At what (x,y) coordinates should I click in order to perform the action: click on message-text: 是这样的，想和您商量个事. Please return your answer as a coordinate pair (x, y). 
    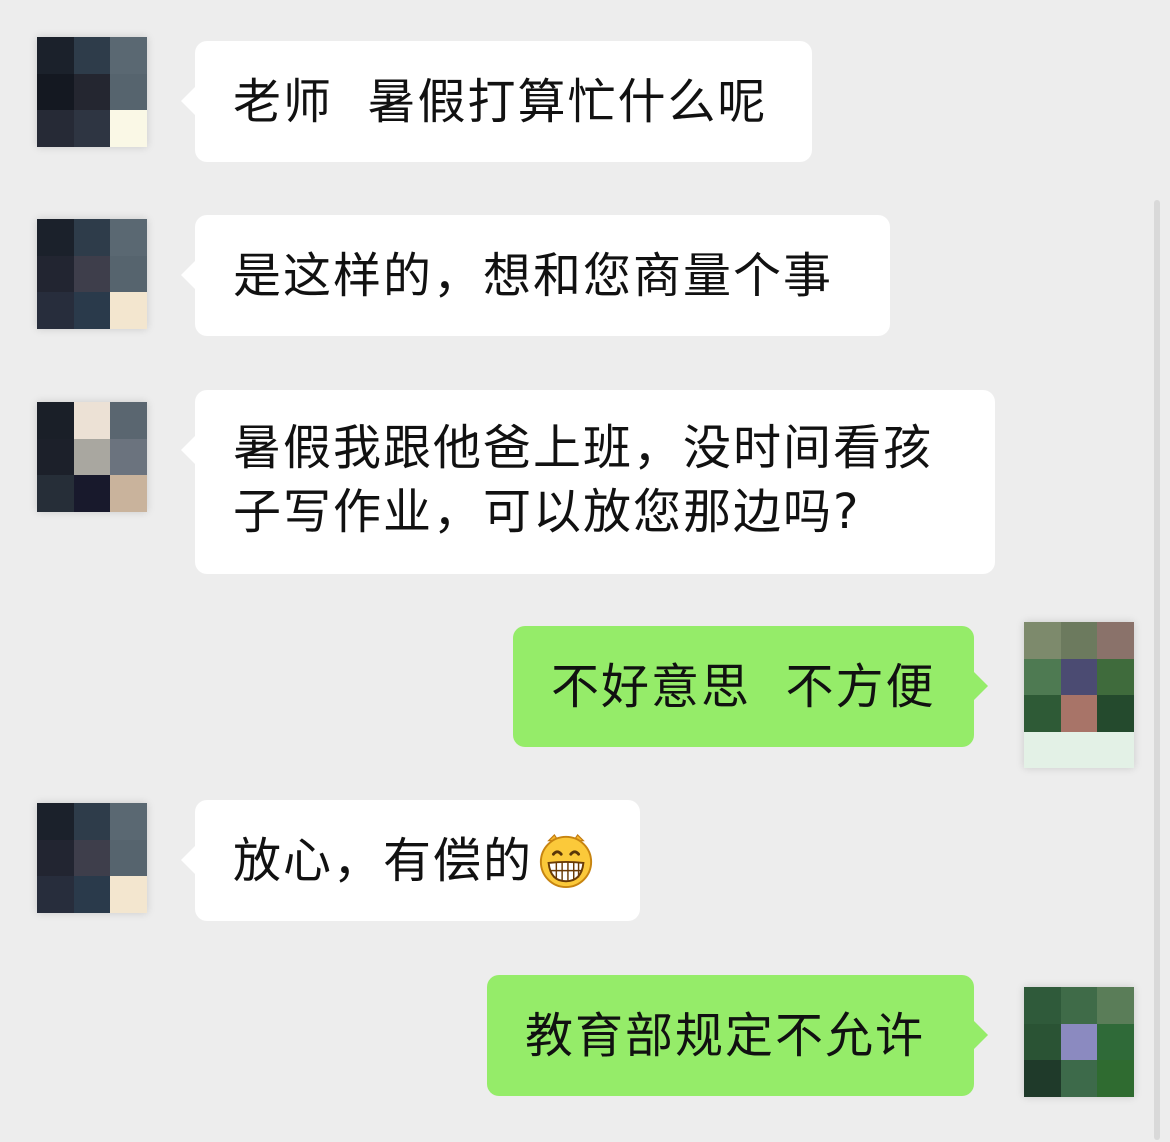
    Looking at the image, I should click on (533, 276).